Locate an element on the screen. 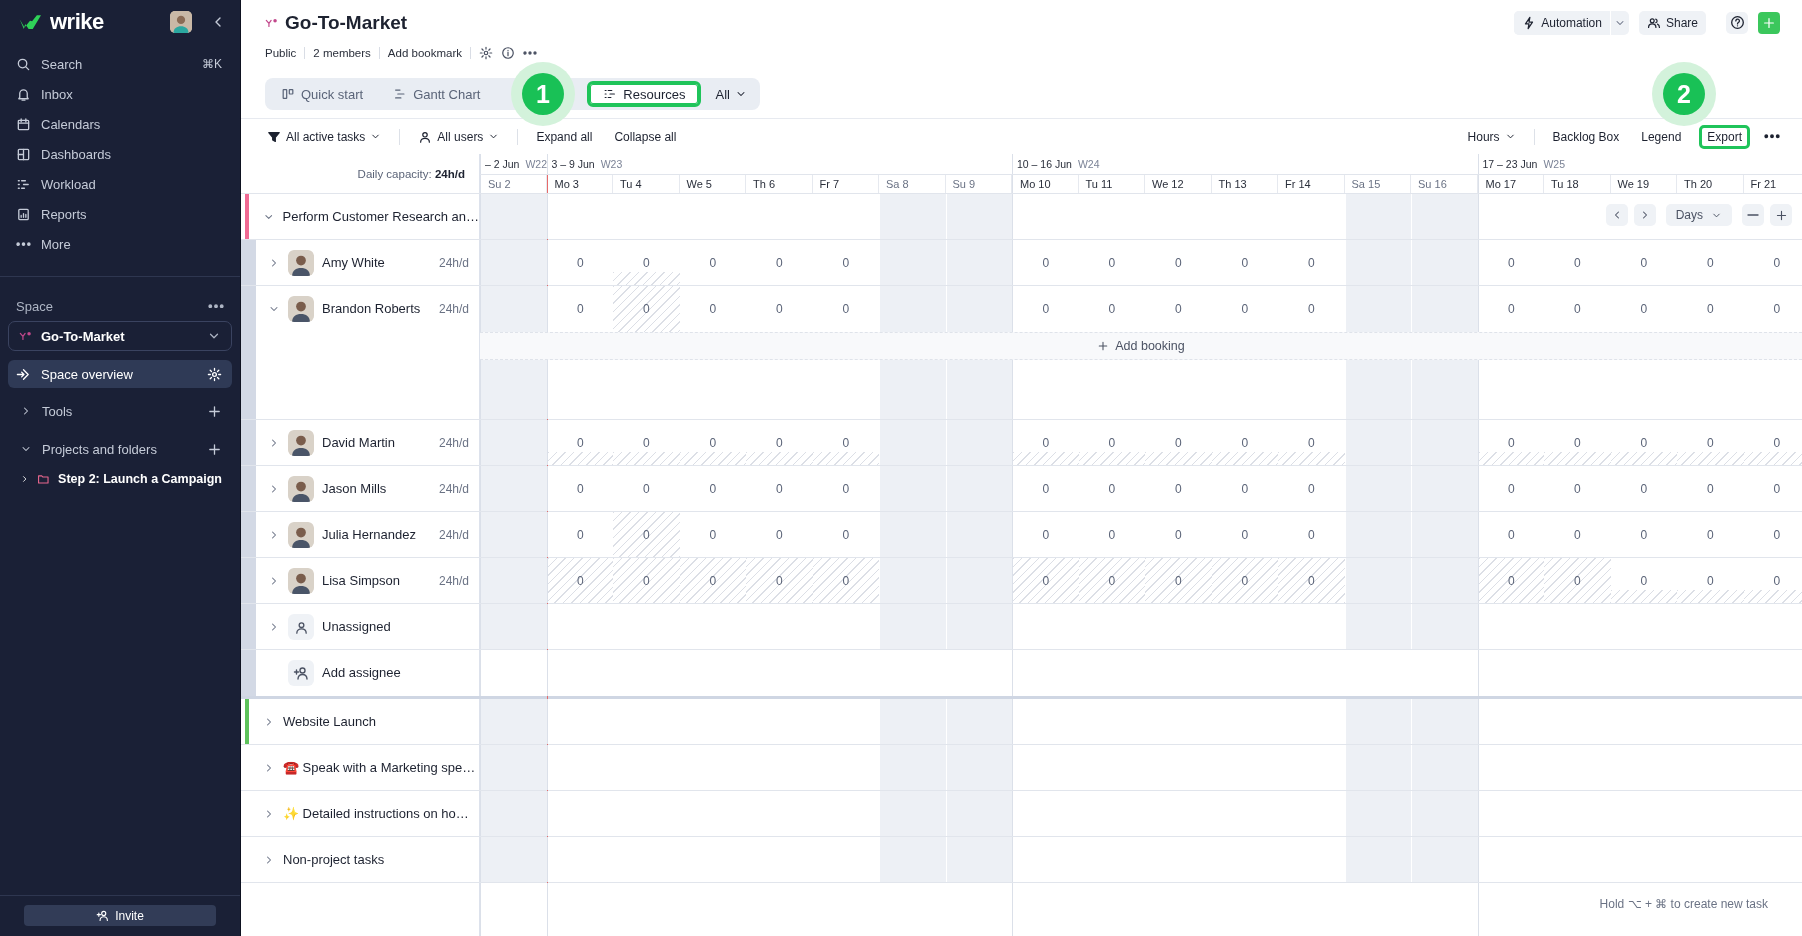 Image resolution: width=1802 pixels, height=936 pixels. space-selector: Go-To-Market is located at coordinates (120, 336).